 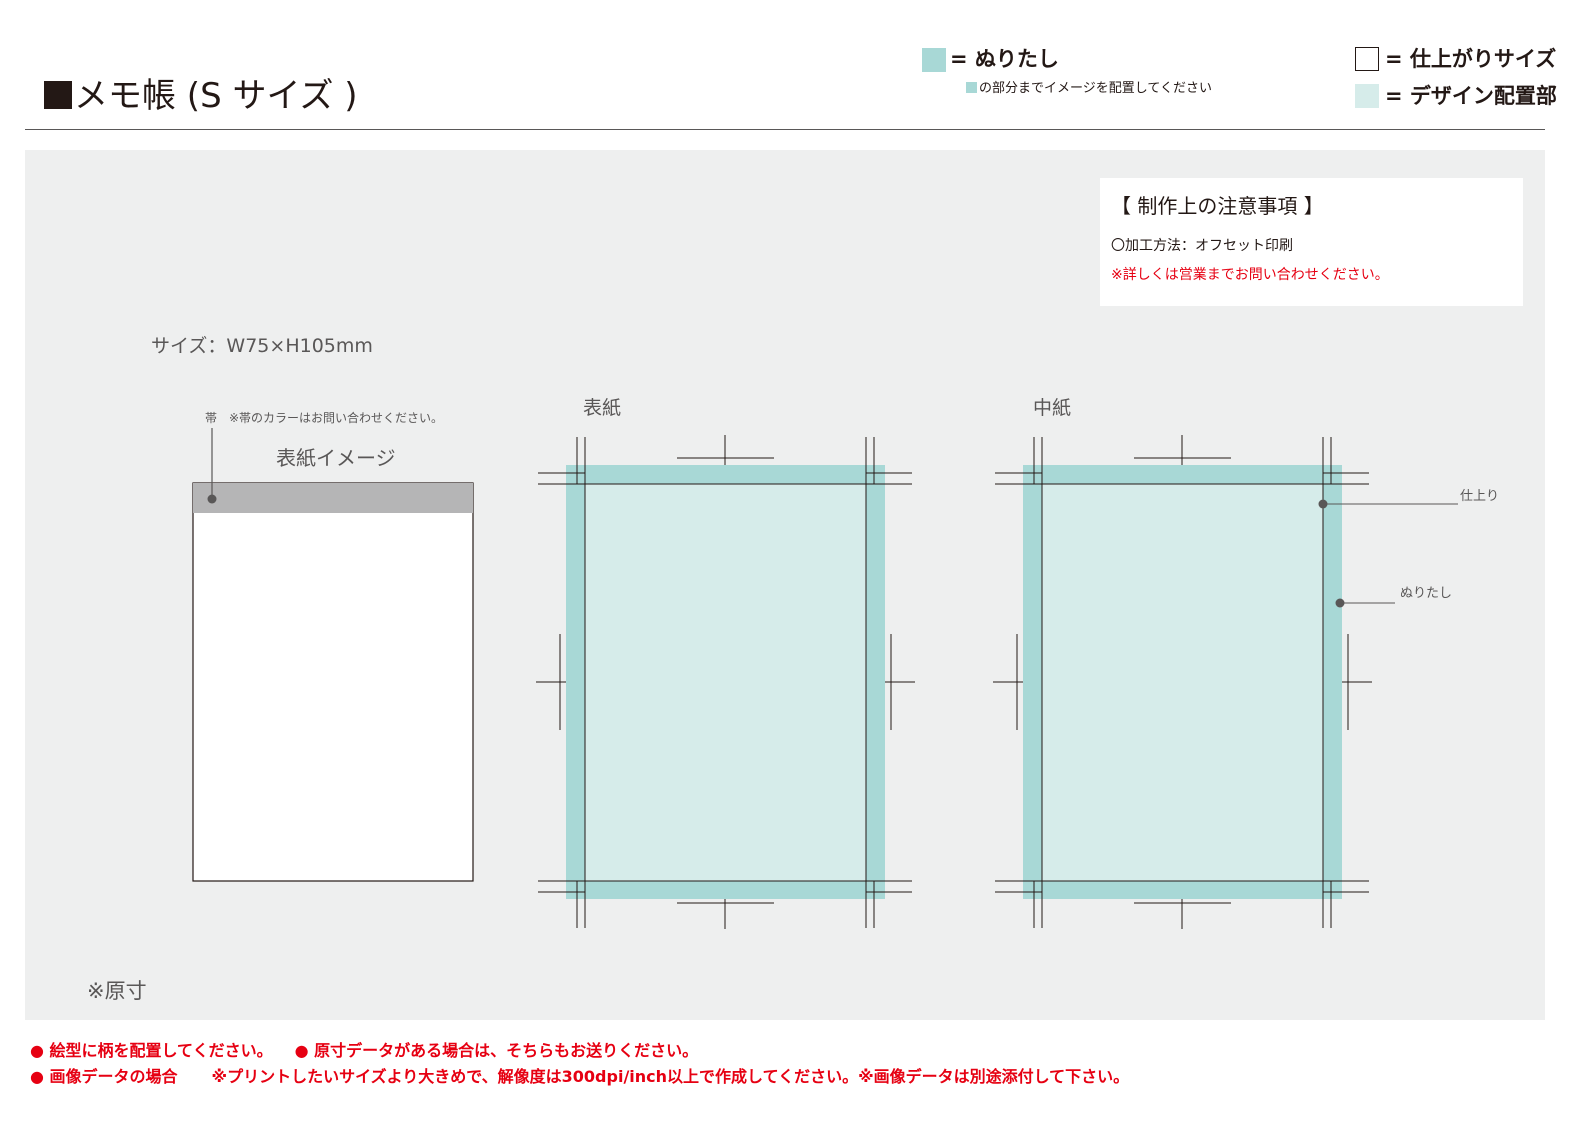 I want to click on footer-note-original-data: ● 原寸データがある場合は、そちらもお送りください。, so click(x=496, y=1050).